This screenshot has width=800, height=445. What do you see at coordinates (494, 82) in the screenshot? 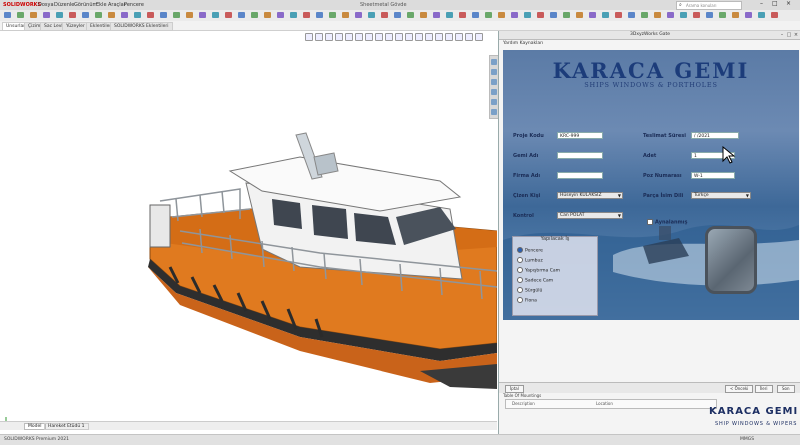
I see `task-pane-library-icon` at bounding box center [494, 82].